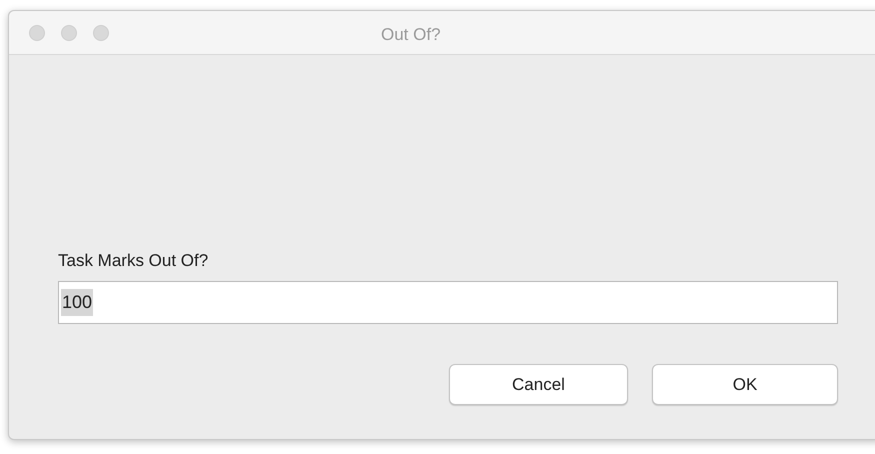  Describe the element at coordinates (745, 384) in the screenshot. I see `ok-button: OK` at that location.